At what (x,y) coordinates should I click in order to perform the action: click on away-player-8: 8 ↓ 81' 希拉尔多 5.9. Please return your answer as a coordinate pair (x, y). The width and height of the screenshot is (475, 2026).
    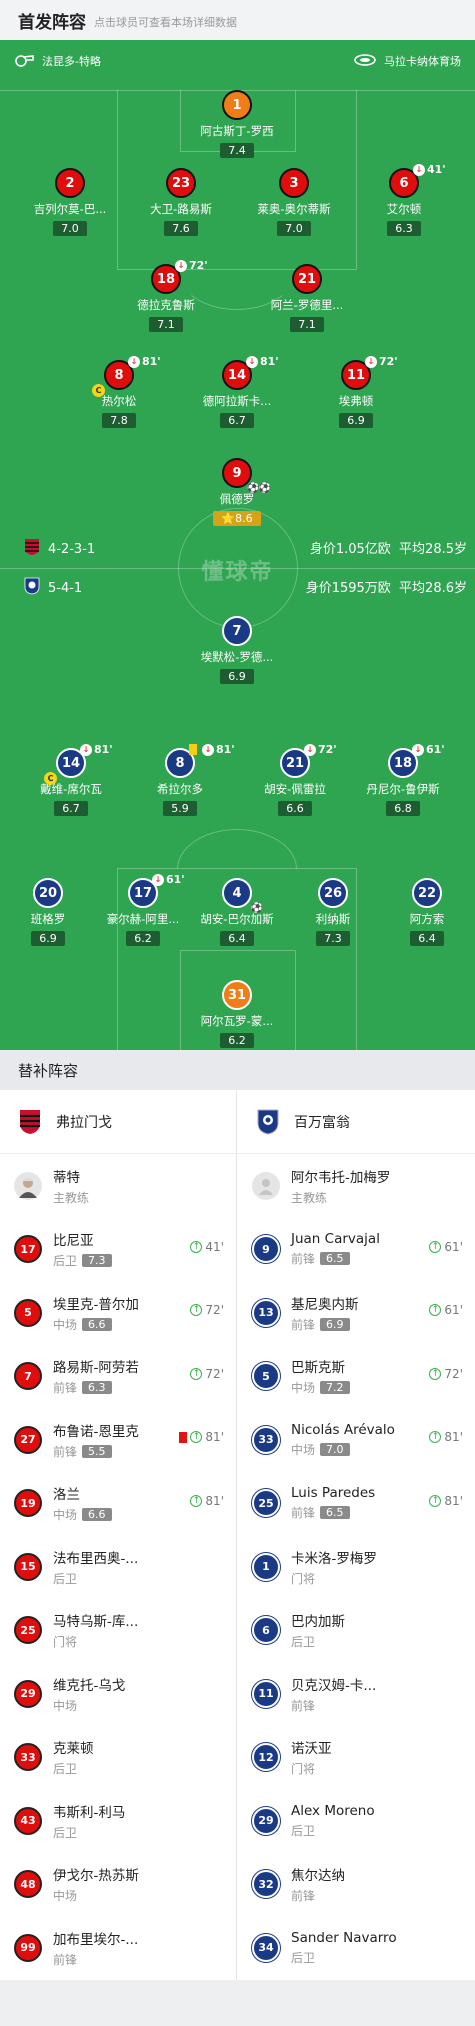
    Looking at the image, I should click on (180, 779).